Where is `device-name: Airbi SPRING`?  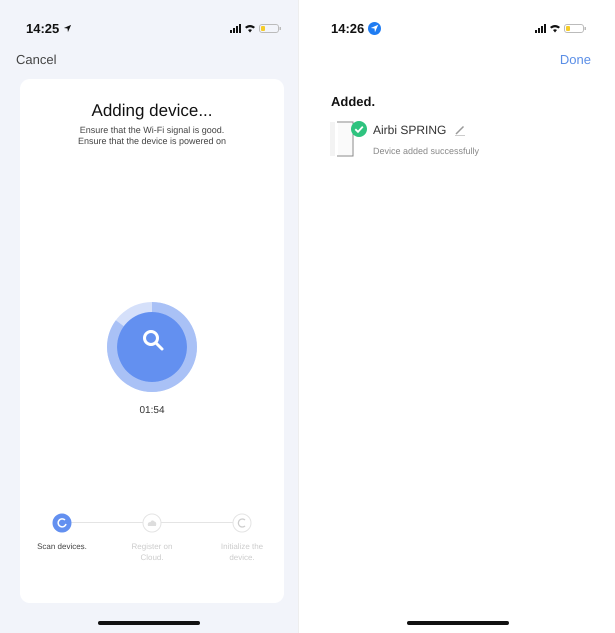 device-name: Airbi SPRING is located at coordinates (409, 130).